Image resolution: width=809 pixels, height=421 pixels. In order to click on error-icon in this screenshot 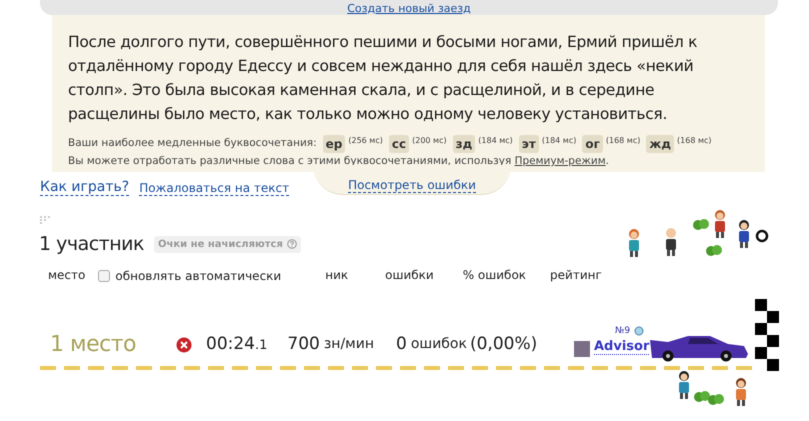, I will do `click(184, 344)`.